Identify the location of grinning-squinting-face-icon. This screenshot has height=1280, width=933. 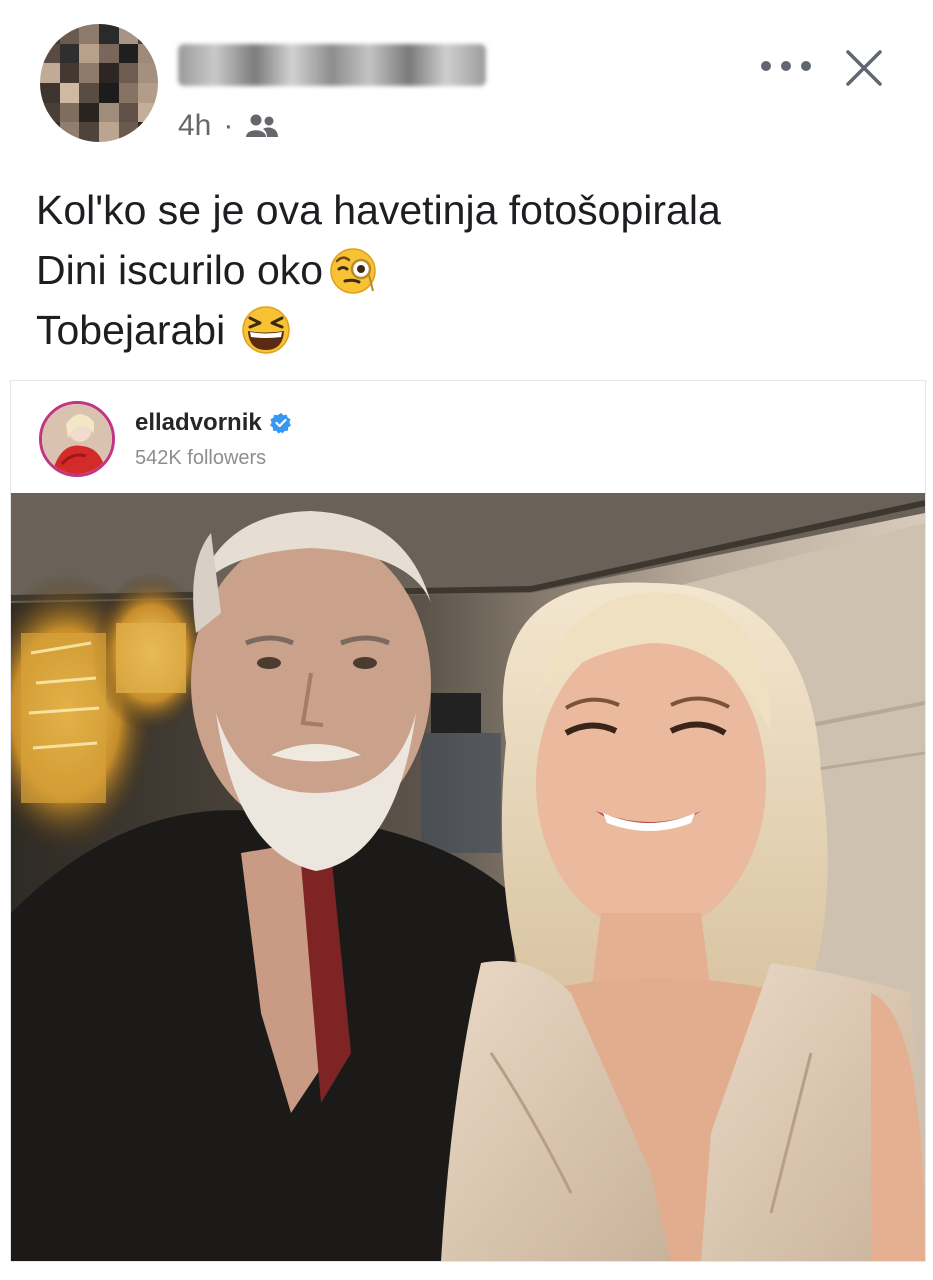
(266, 330).